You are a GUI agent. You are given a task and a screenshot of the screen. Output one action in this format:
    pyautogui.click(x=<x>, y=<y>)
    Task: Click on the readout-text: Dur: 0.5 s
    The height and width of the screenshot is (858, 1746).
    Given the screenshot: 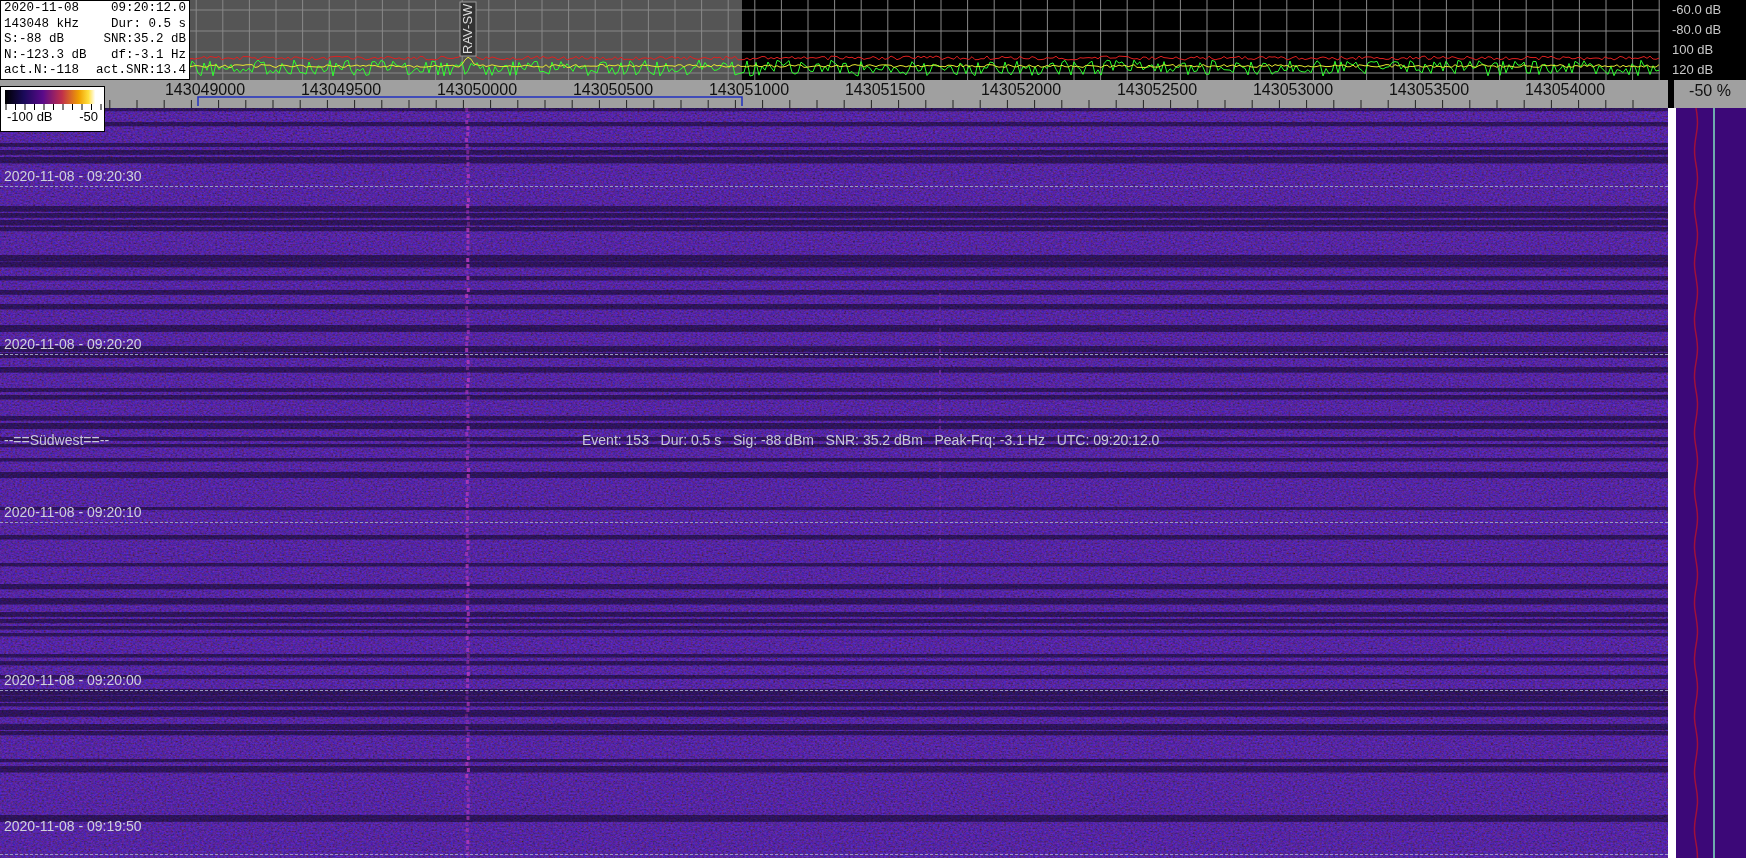 What is the action you would take?
    pyautogui.click(x=148, y=24)
    